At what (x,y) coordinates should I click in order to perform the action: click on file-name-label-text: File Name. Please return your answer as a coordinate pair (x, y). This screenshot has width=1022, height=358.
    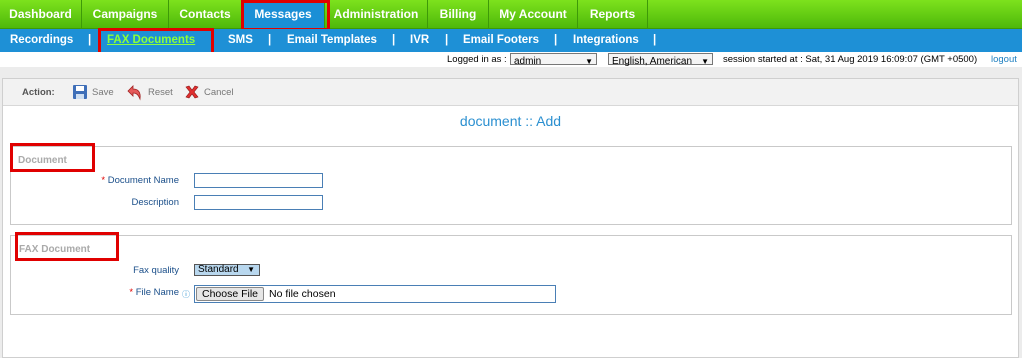
    Looking at the image, I should click on (157, 292).